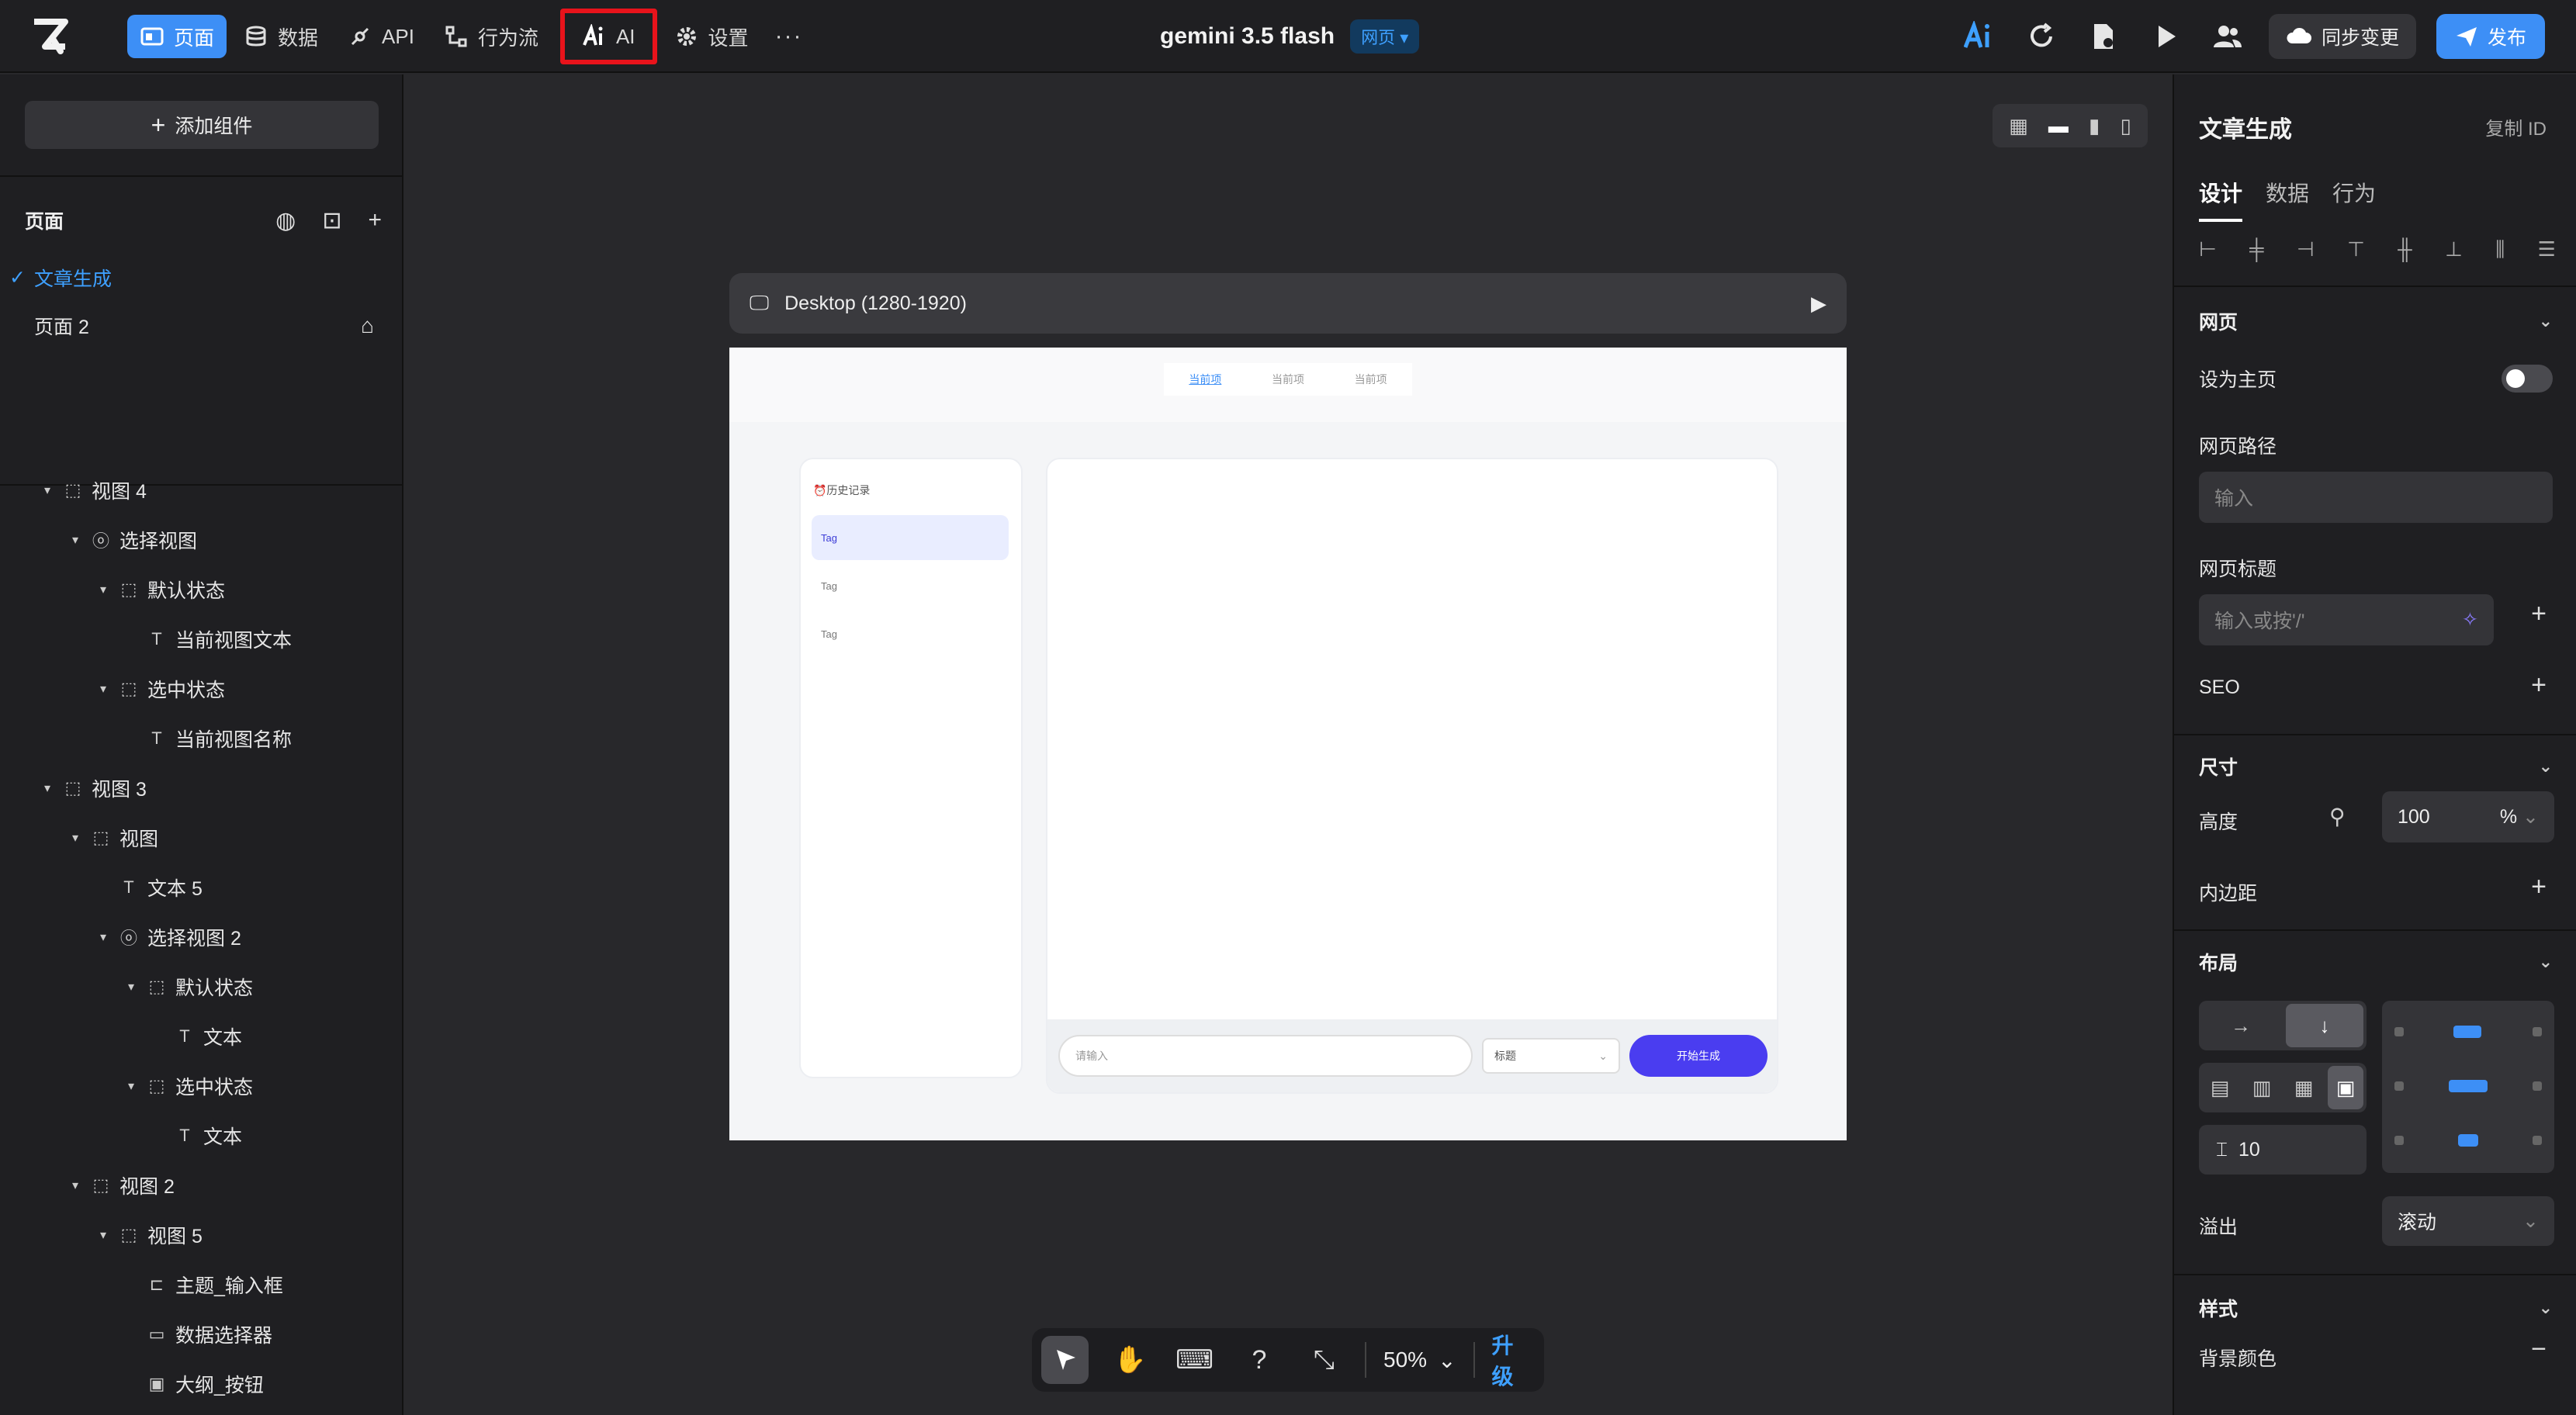 The image size is (2576, 1415). What do you see at coordinates (177, 36) in the screenshot?
I see `nav-page: 页面` at bounding box center [177, 36].